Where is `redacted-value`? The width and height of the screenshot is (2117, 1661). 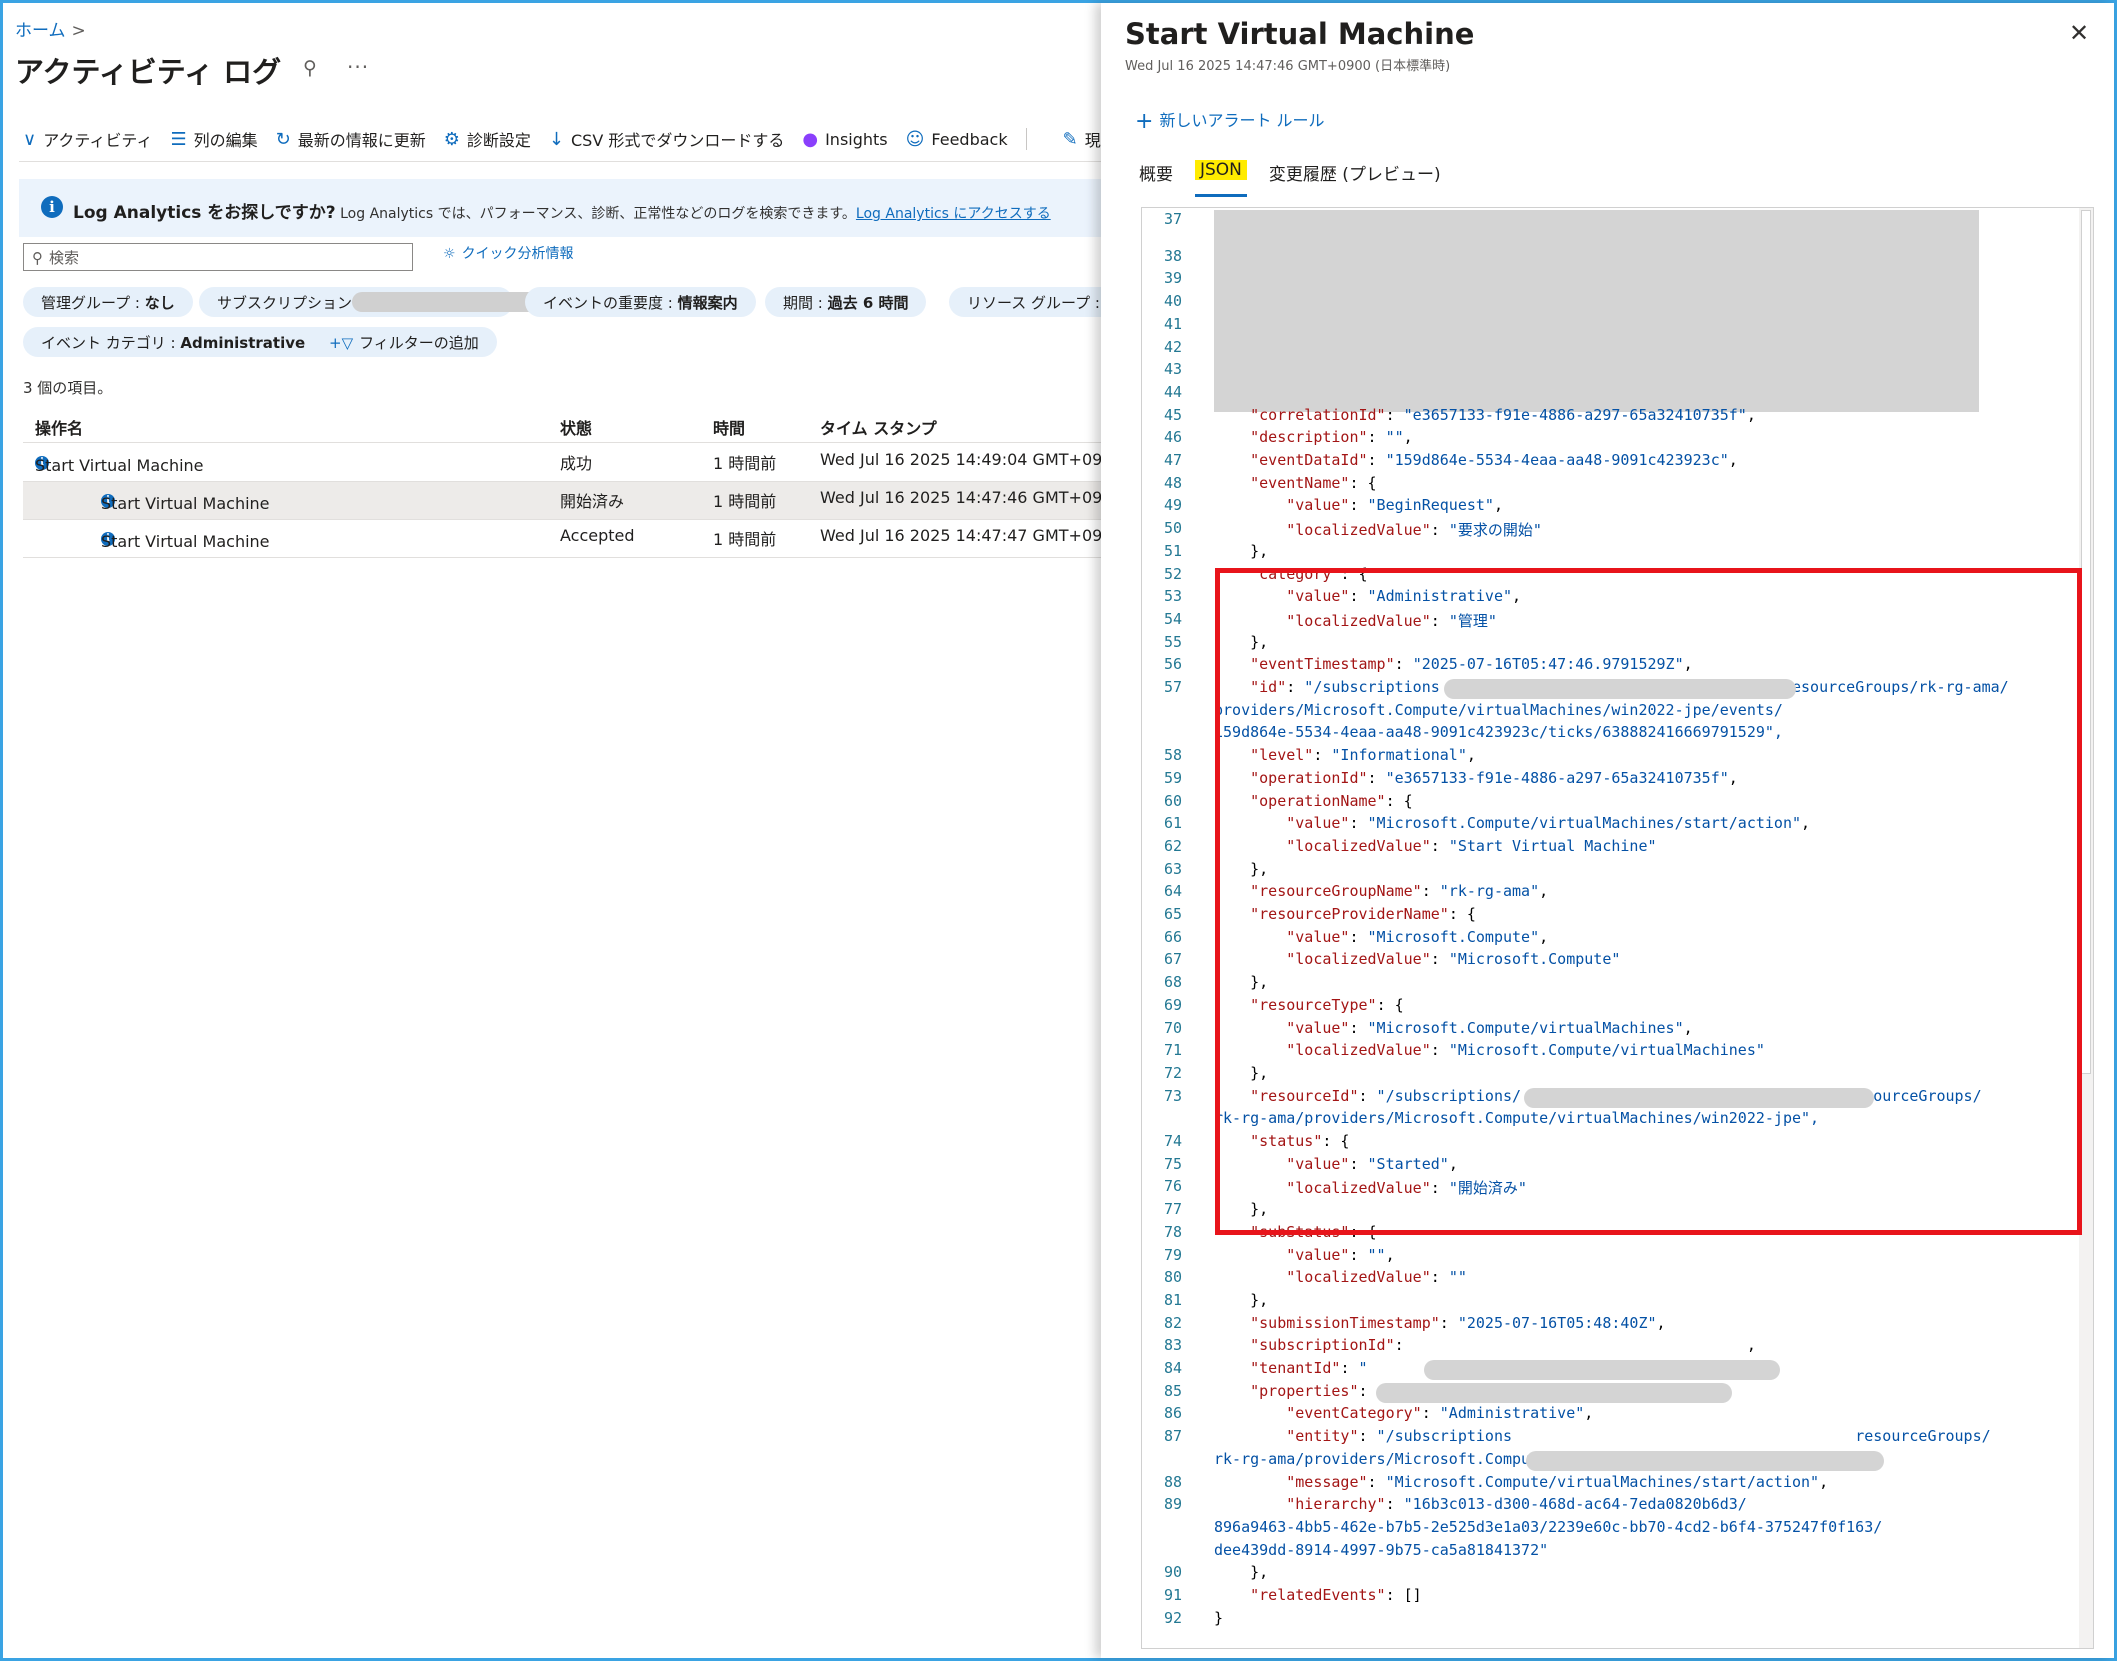
redacted-value is located at coordinates (447, 302).